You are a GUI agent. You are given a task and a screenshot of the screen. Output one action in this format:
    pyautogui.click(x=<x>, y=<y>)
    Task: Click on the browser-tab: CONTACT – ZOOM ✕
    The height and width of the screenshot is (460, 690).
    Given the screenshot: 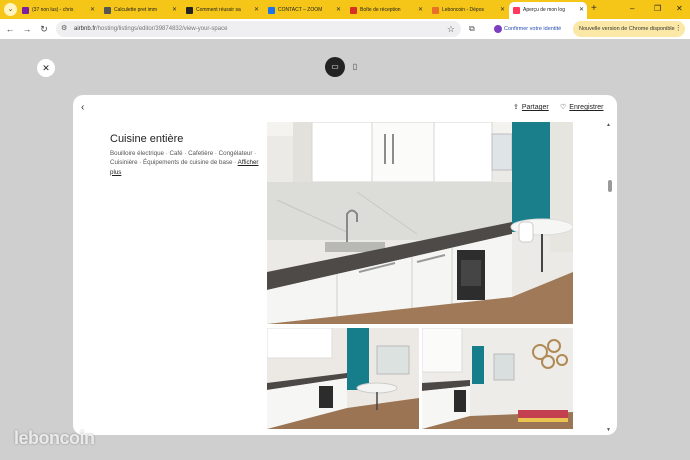 What is the action you would take?
    pyautogui.click(x=304, y=10)
    